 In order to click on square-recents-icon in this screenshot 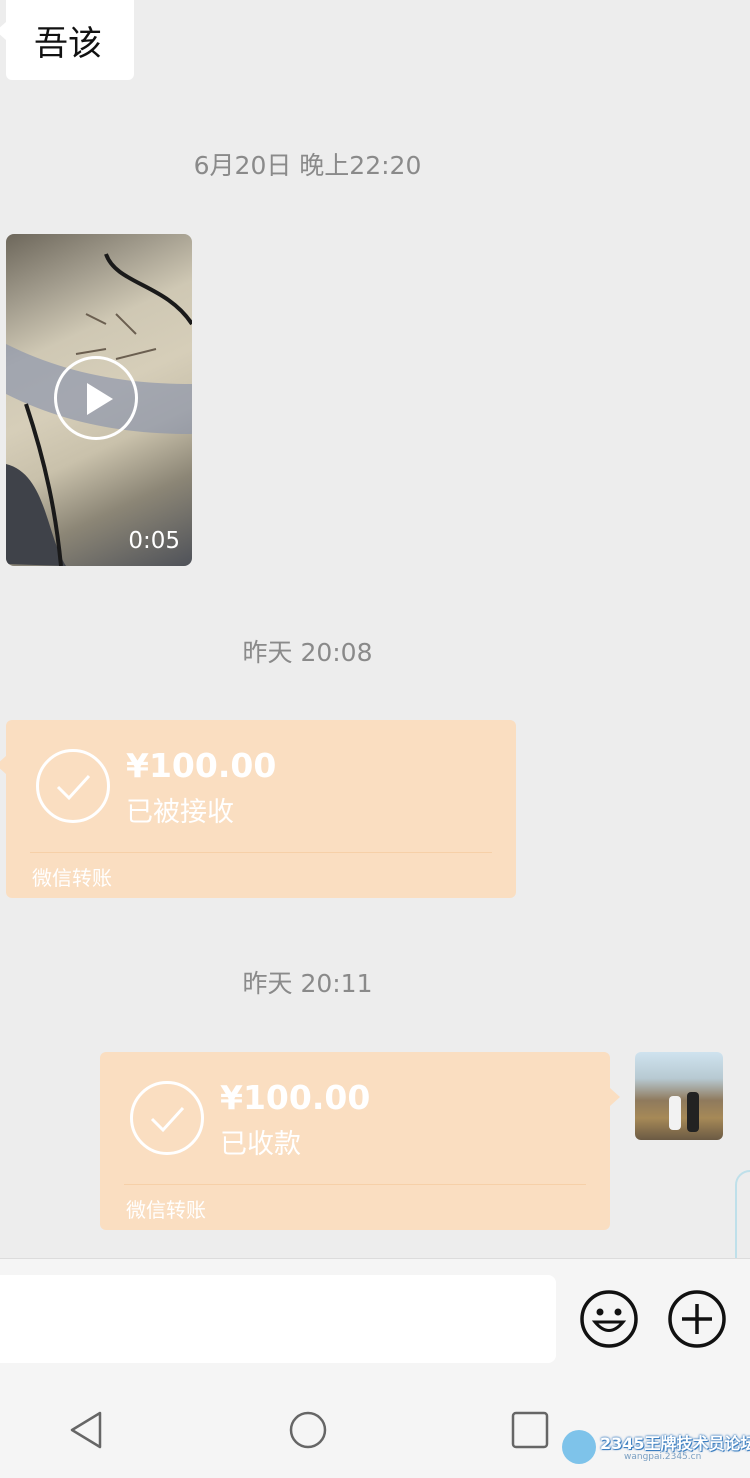, I will do `click(530, 1430)`.